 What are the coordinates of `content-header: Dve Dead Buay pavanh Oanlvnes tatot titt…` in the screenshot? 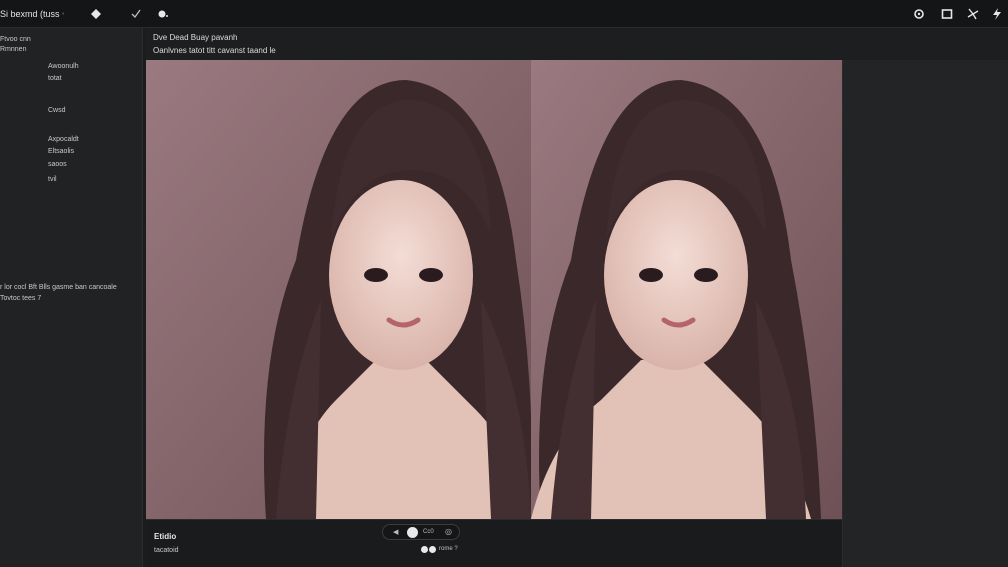 It's located at (577, 44).